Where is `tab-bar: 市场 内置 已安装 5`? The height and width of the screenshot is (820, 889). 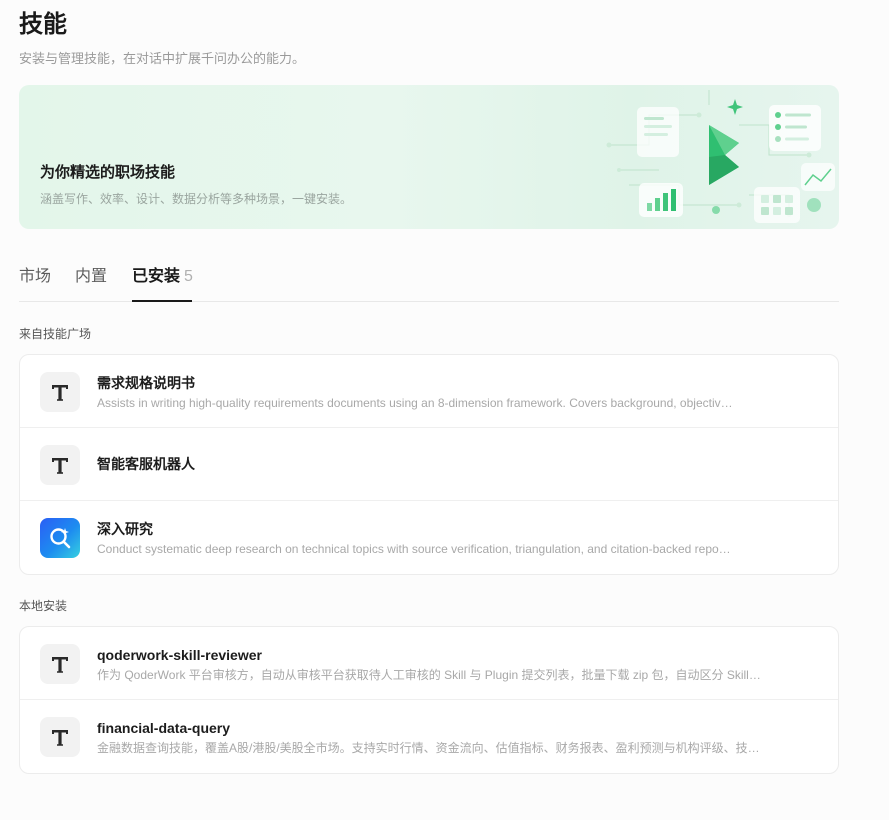 tab-bar: 市场 内置 已安装 5 is located at coordinates (429, 282).